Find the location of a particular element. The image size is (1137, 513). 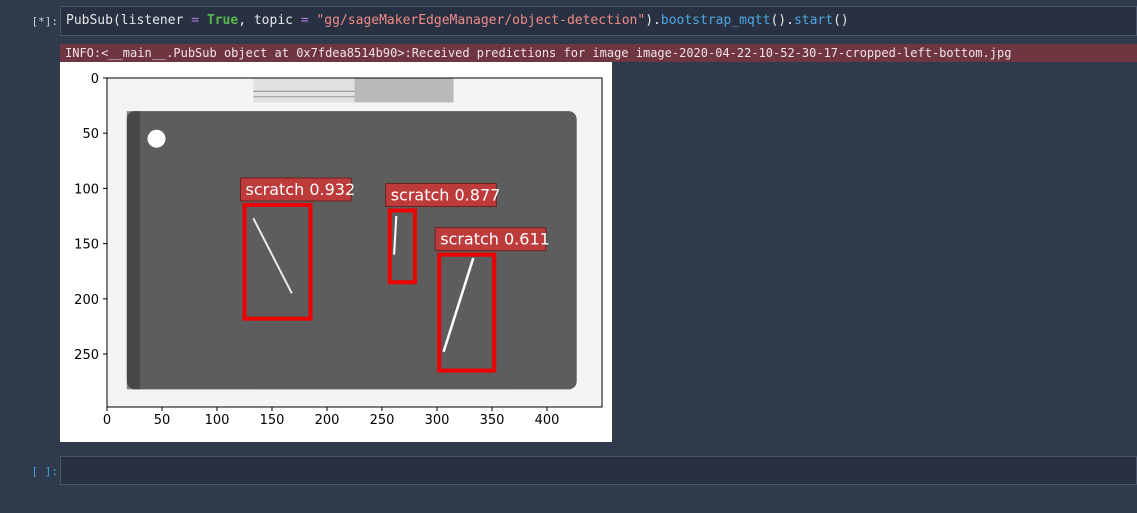

code-token: () is located at coordinates (841, 20).